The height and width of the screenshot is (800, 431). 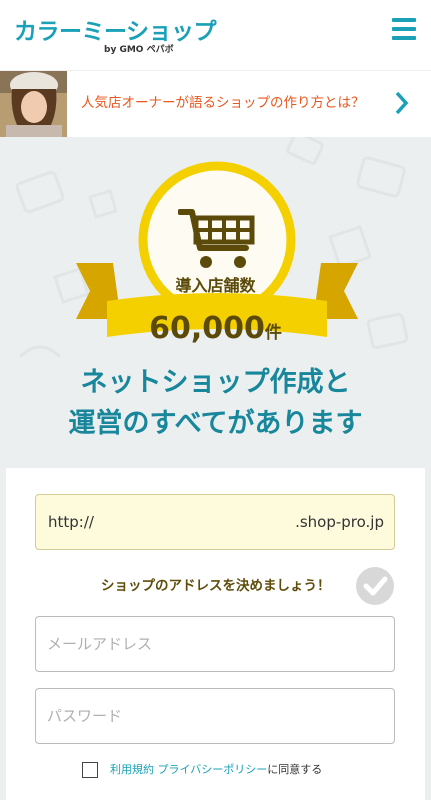 I want to click on hamburger-menu-icon, so click(x=404, y=29).